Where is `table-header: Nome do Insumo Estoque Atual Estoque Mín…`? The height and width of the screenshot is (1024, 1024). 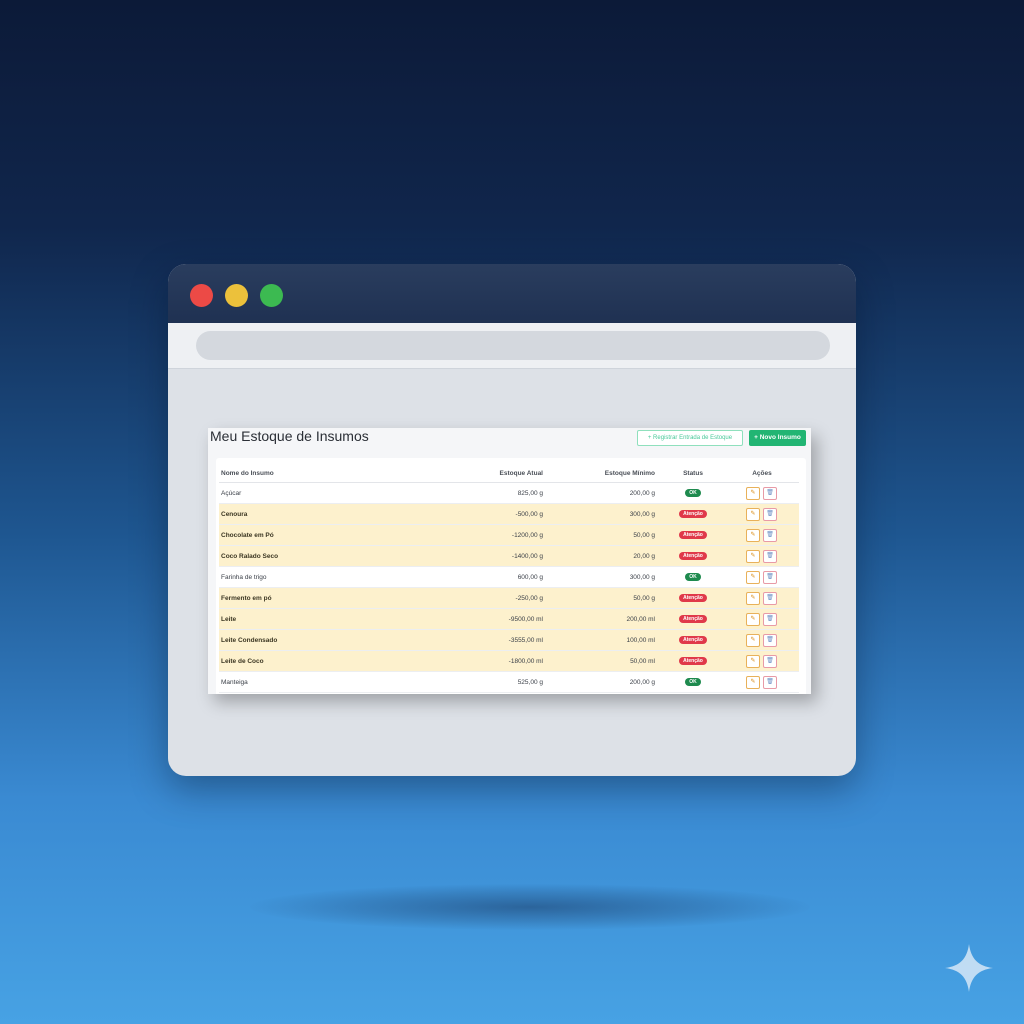
table-header: Nome do Insumo Estoque Atual Estoque Mín… is located at coordinates (509, 473).